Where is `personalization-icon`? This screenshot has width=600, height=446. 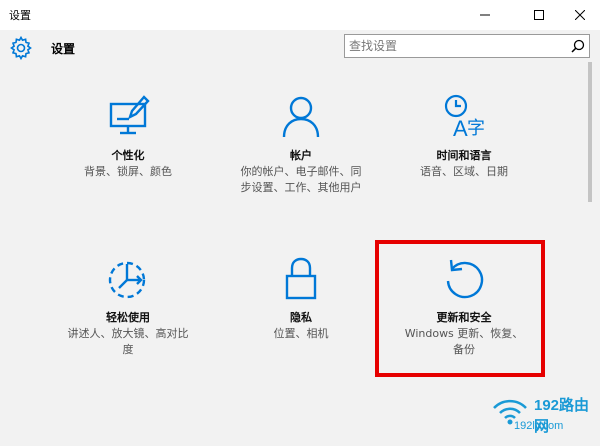 personalization-icon is located at coordinates (129, 115).